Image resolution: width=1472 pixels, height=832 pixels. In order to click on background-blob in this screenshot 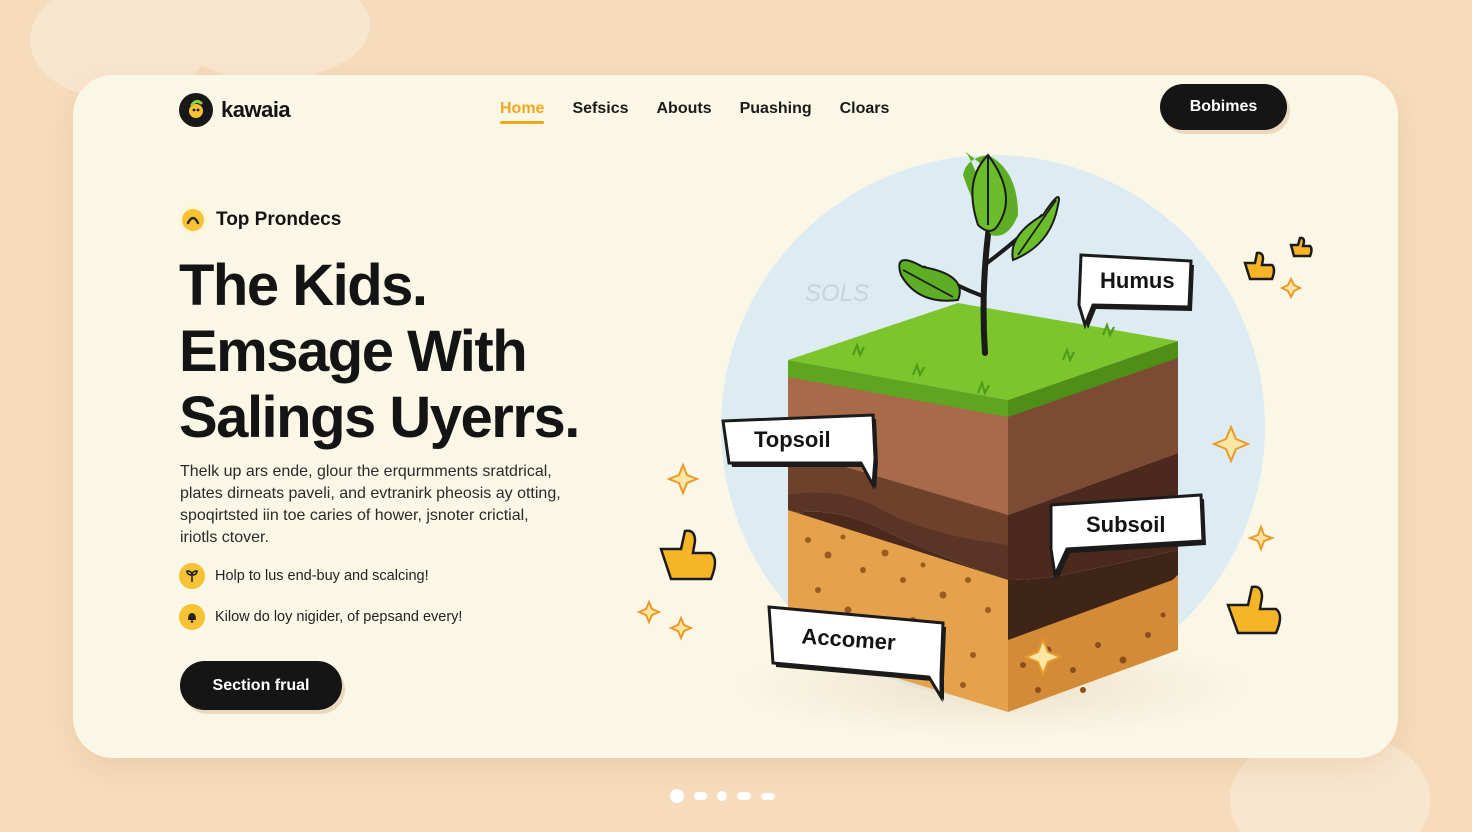, I will do `click(270, 40)`.